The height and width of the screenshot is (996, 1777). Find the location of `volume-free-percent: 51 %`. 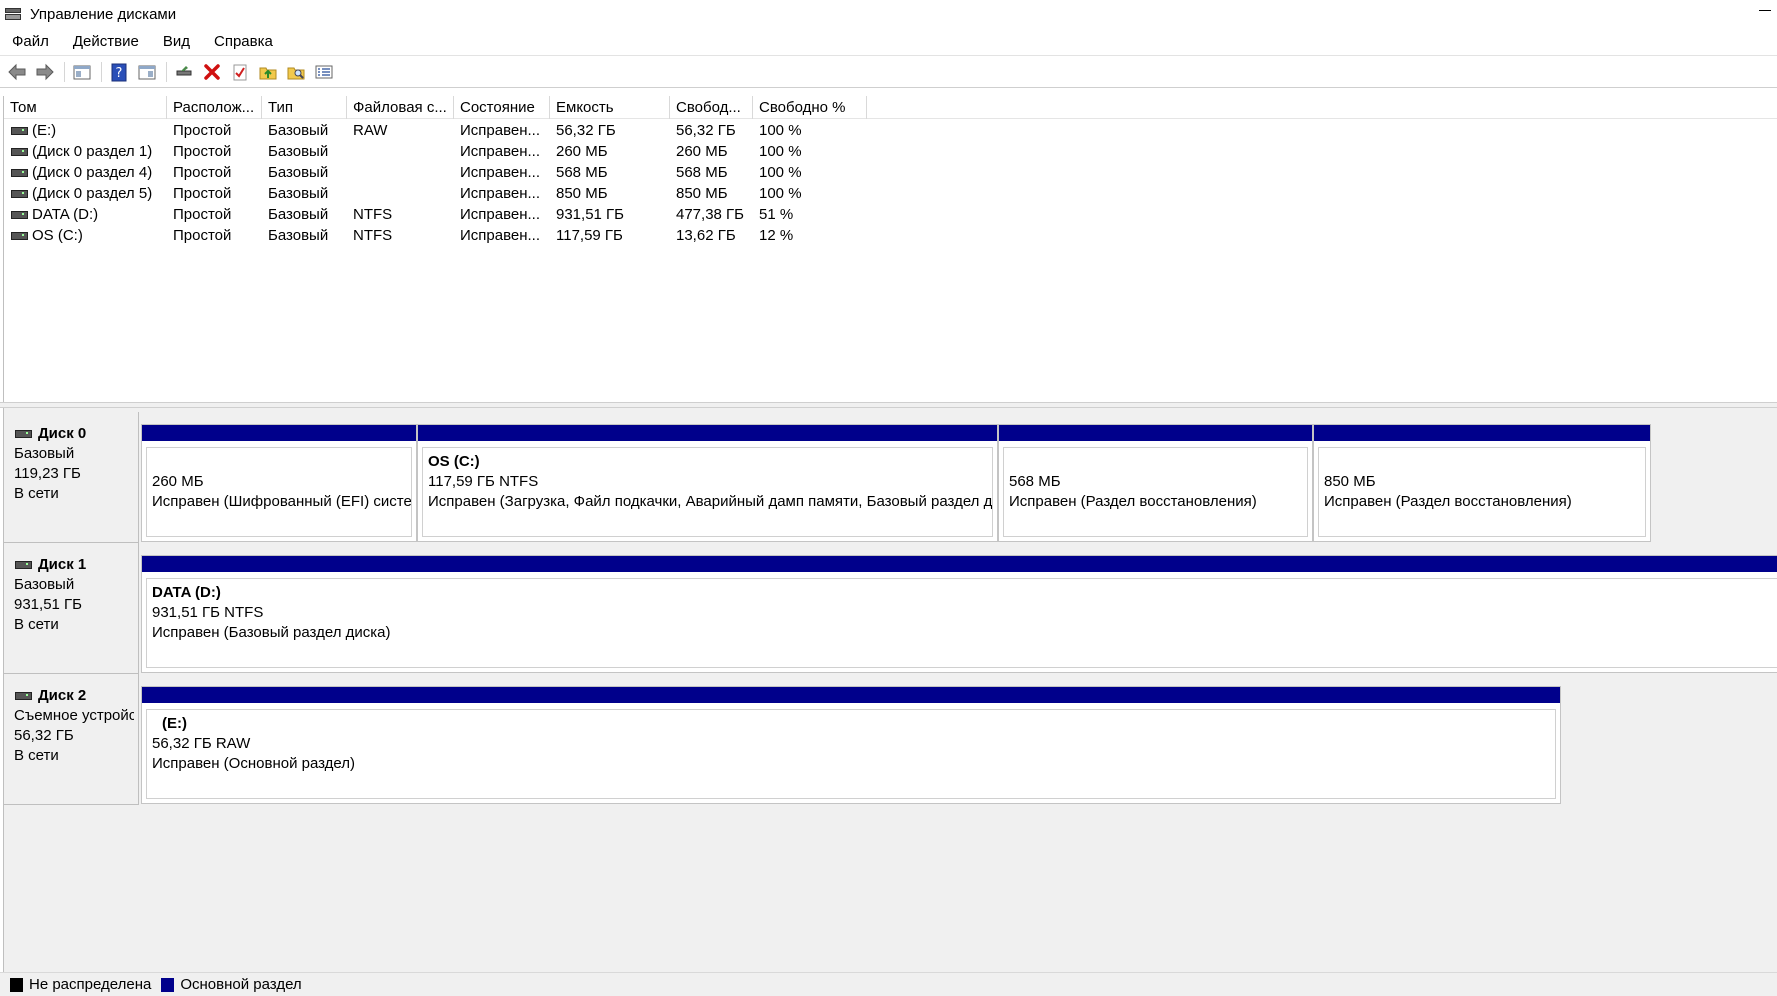

volume-free-percent: 51 % is located at coordinates (776, 214).